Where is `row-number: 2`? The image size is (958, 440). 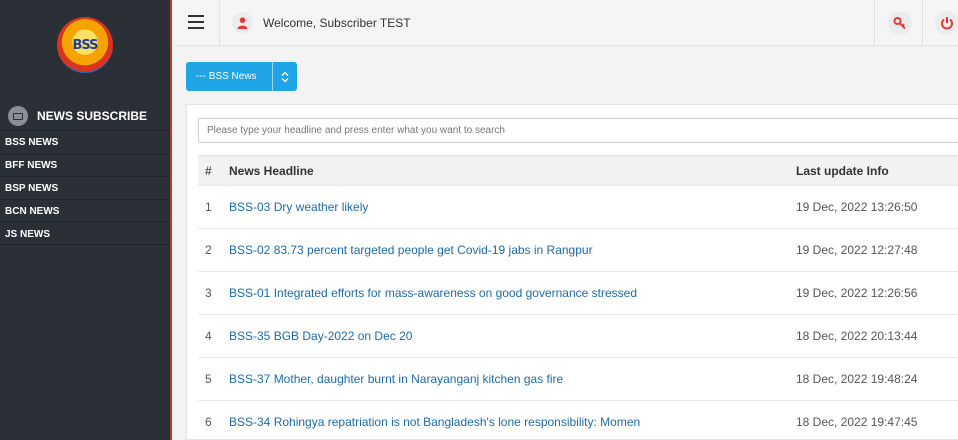
row-number: 2 is located at coordinates (208, 250).